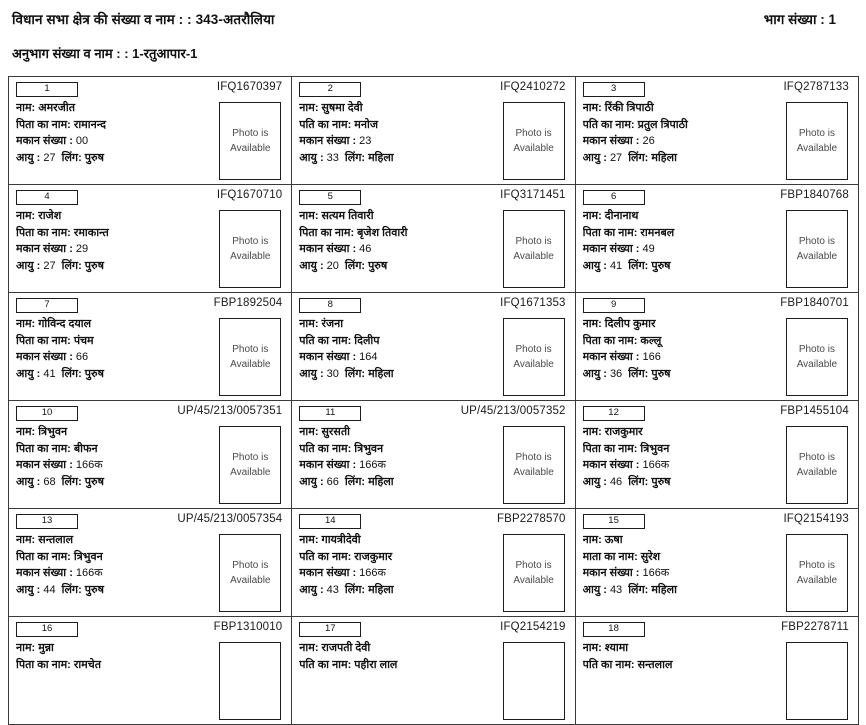  Describe the element at coordinates (114, 266) in the screenshot. I see `age-gender-line: आयु :27 लिंग: पुरुष` at that location.